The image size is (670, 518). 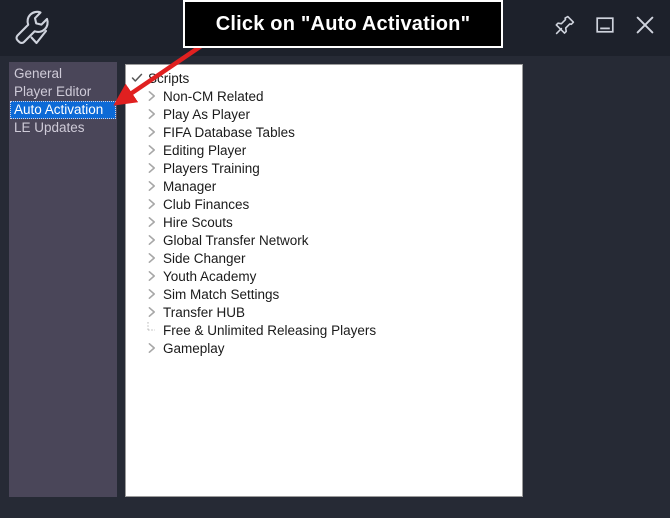 What do you see at coordinates (198, 222) in the screenshot?
I see `tree-item-label: Hire Scouts` at bounding box center [198, 222].